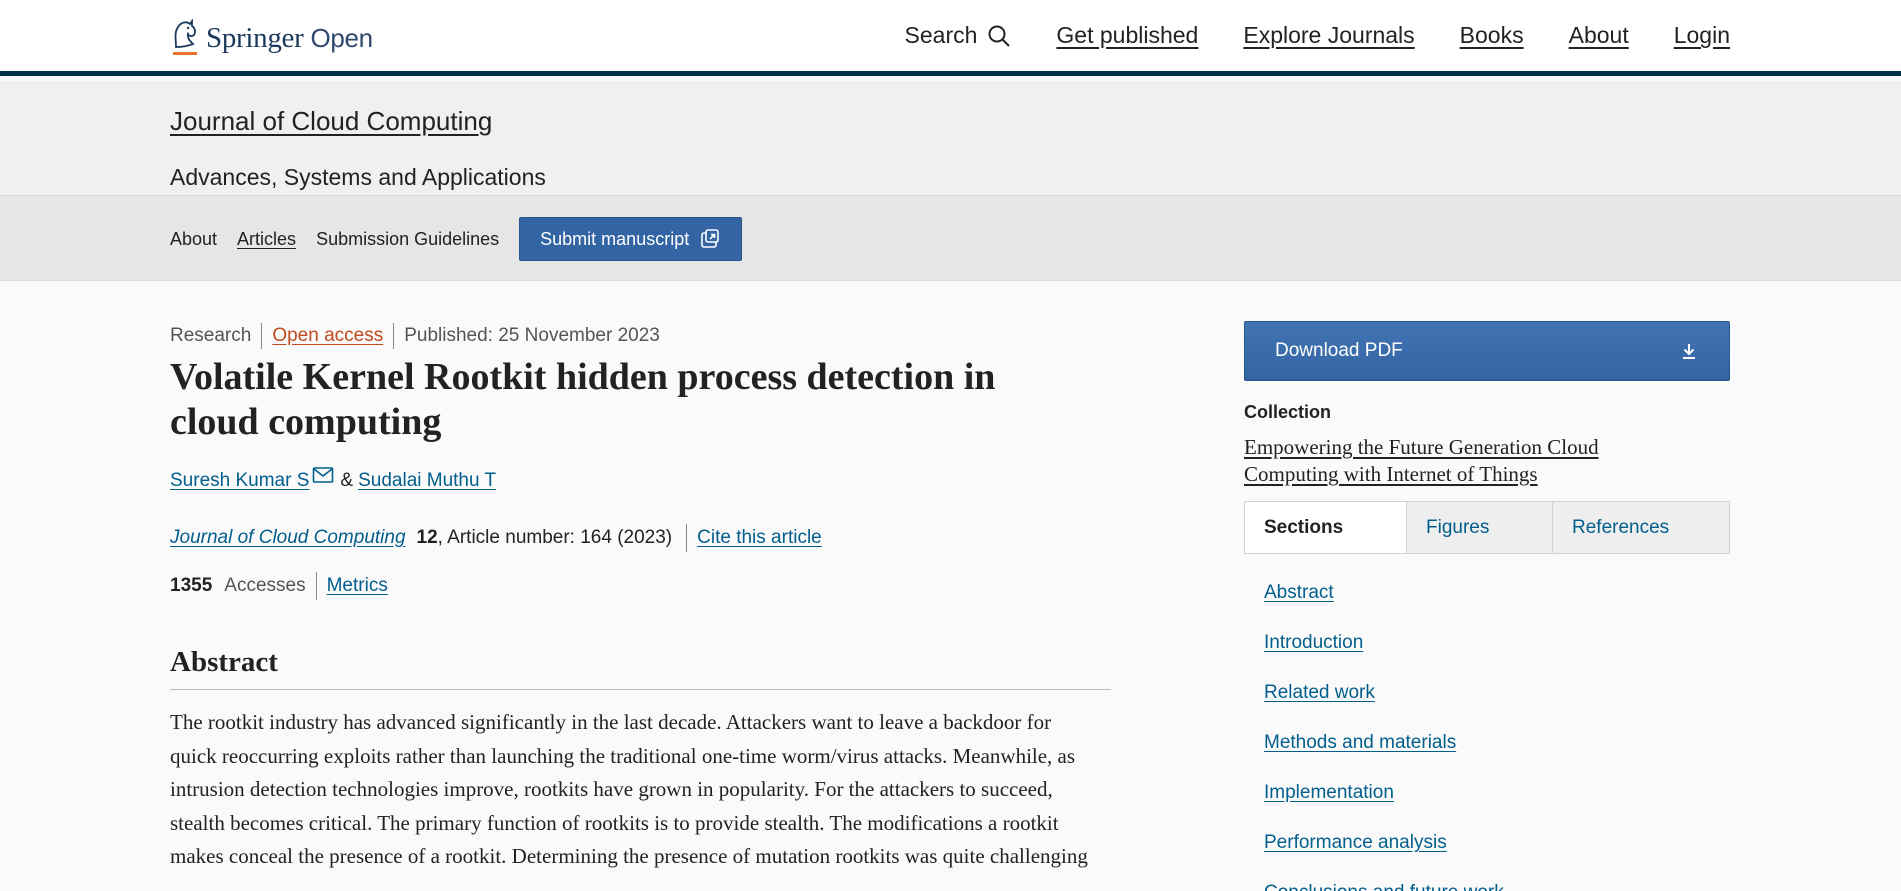  What do you see at coordinates (1360, 743) in the screenshot?
I see `section-link: Methods and materials` at bounding box center [1360, 743].